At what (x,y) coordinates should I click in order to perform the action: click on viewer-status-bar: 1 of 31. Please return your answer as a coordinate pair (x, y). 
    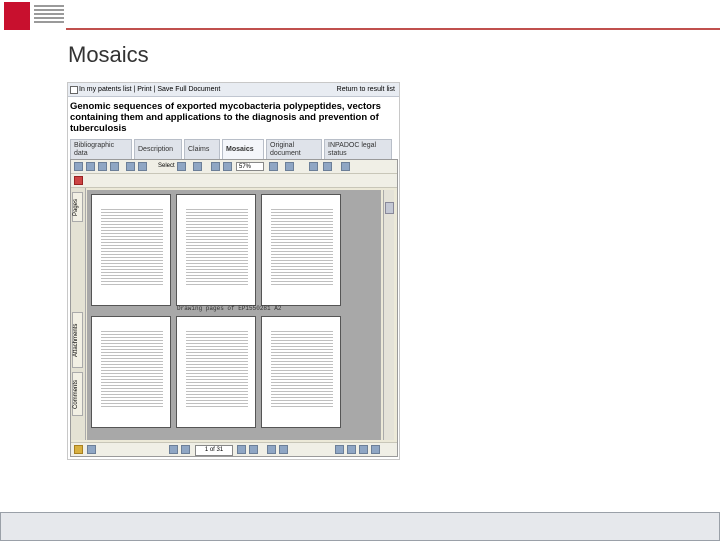
    Looking at the image, I should click on (234, 449).